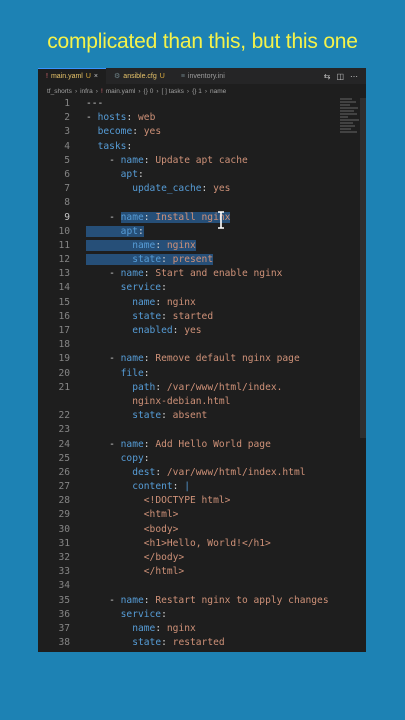 The height and width of the screenshot is (720, 405). I want to click on line-text: update_cache: yes, so click(158, 189).